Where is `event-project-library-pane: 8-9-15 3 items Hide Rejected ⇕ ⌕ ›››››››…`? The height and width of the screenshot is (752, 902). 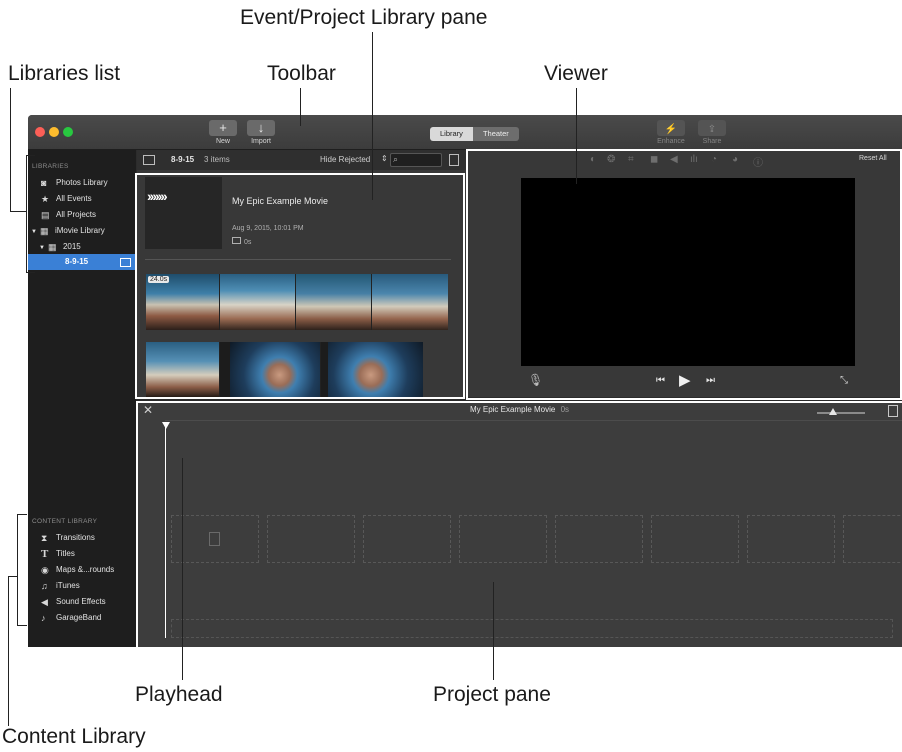 event-project-library-pane: 8-9-15 3 items Hide Rejected ⇕ ⌕ ›››››››… is located at coordinates (302, 273).